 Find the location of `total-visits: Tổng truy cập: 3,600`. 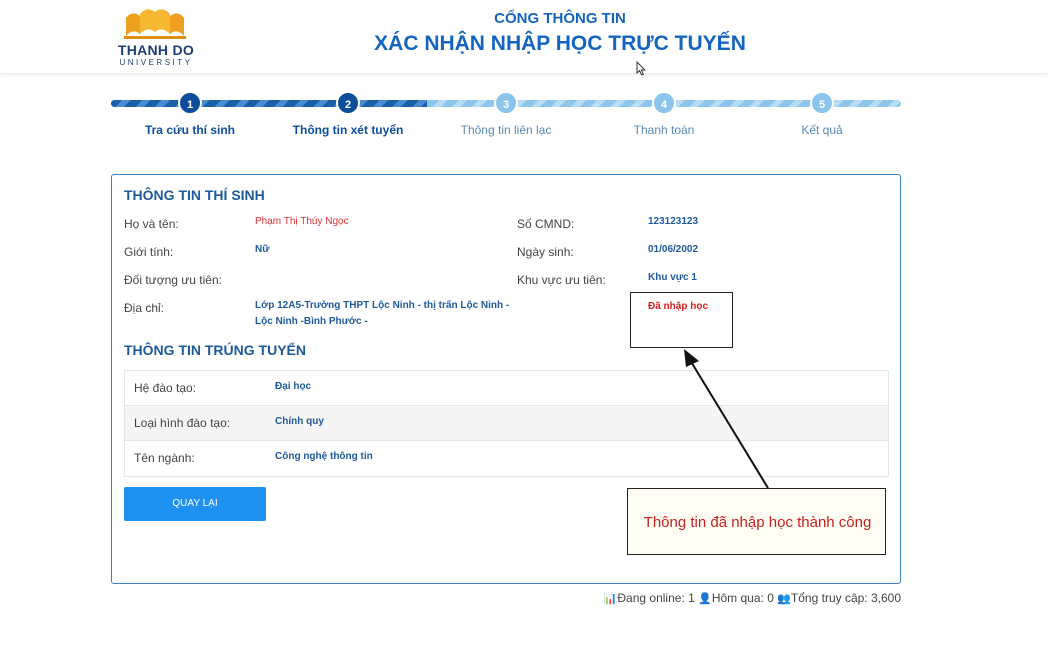

total-visits: Tổng truy cập: 3,600 is located at coordinates (845, 598).